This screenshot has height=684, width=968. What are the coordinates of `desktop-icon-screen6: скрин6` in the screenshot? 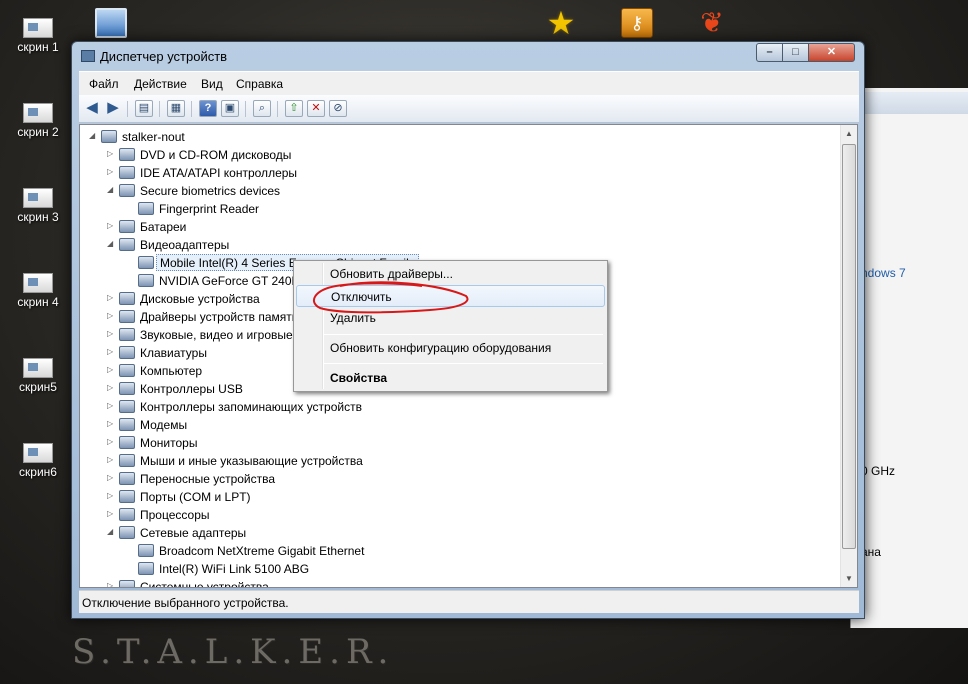 It's located at (38, 461).